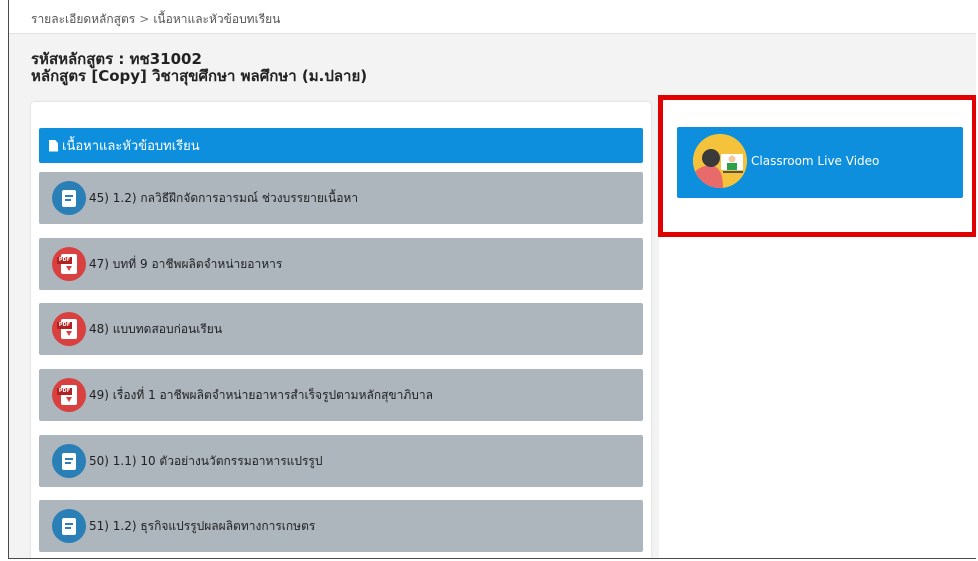 This screenshot has width=978, height=561. Describe the element at coordinates (206, 460) in the screenshot. I see `lesson-label: 50) 1.1) 10 ตัวอย่างนวัตกรรมอาหารแปรรูป` at that location.